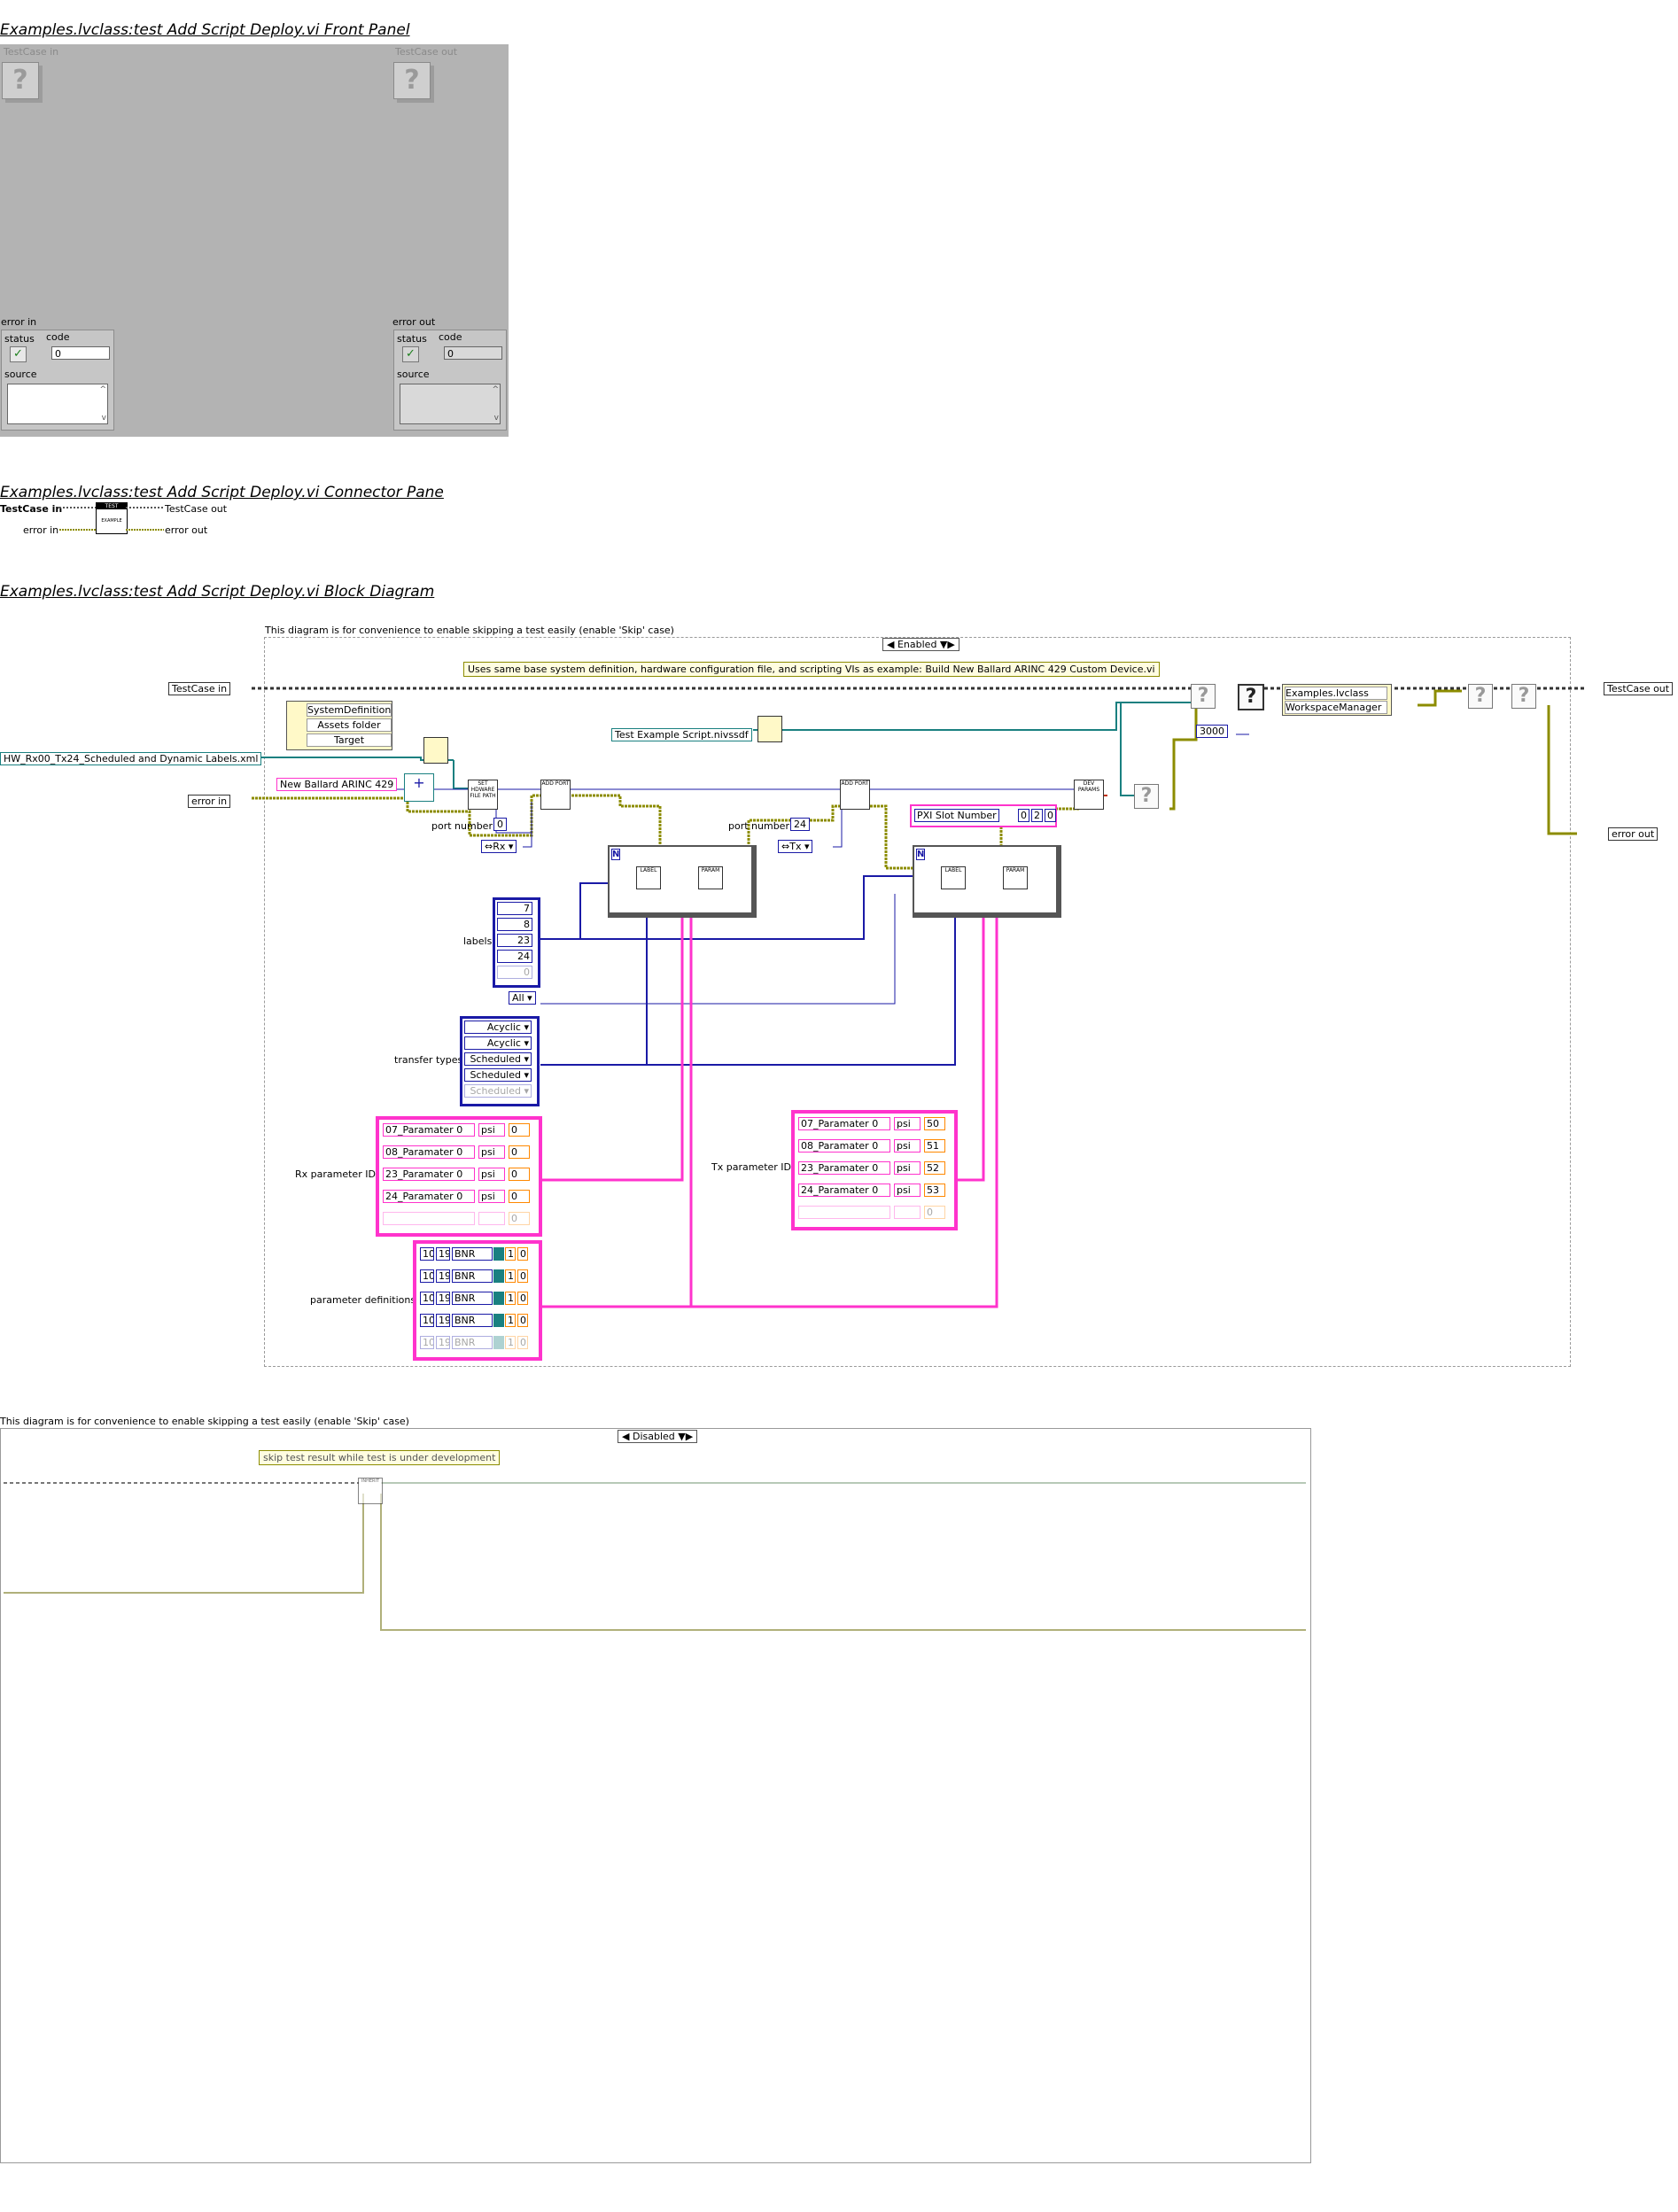  Describe the element at coordinates (987, 881) in the screenshot. I see `for-loop-tx: N LABEL PARAM` at that location.